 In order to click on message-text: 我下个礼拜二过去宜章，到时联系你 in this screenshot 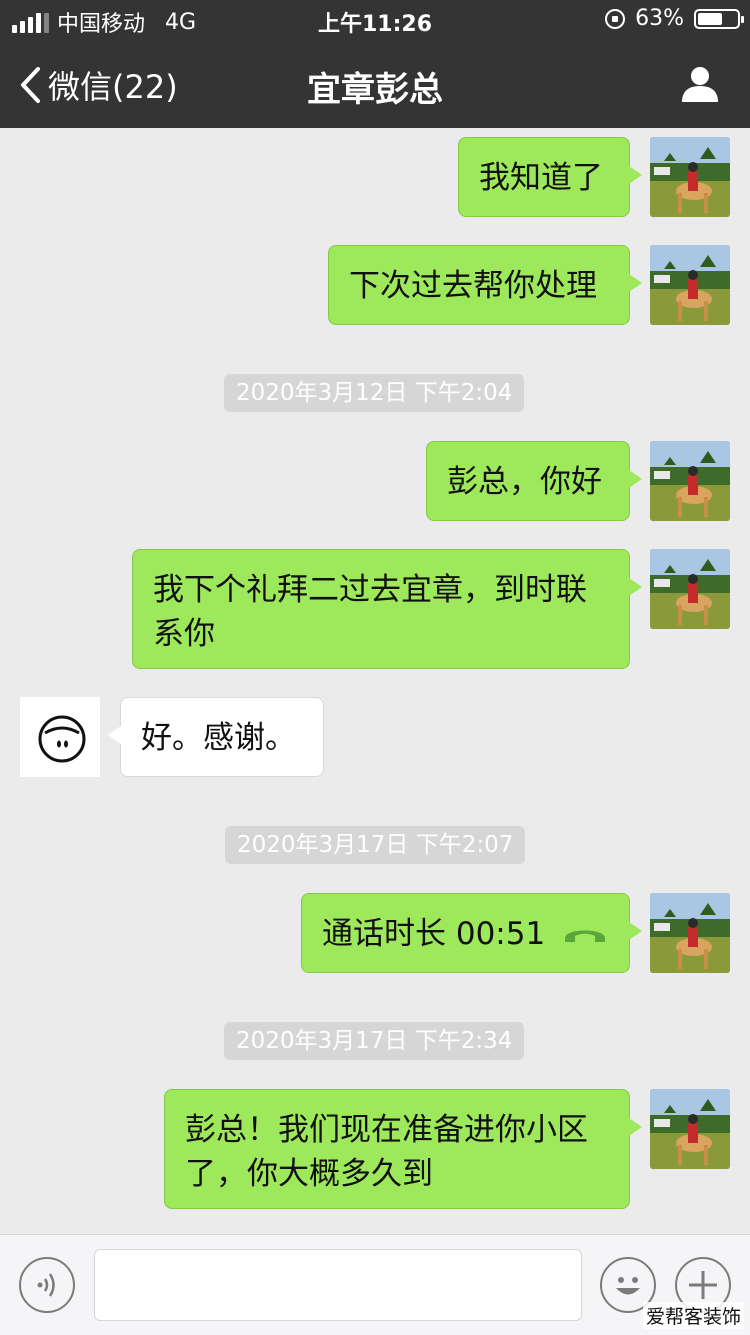, I will do `click(370, 612)`.